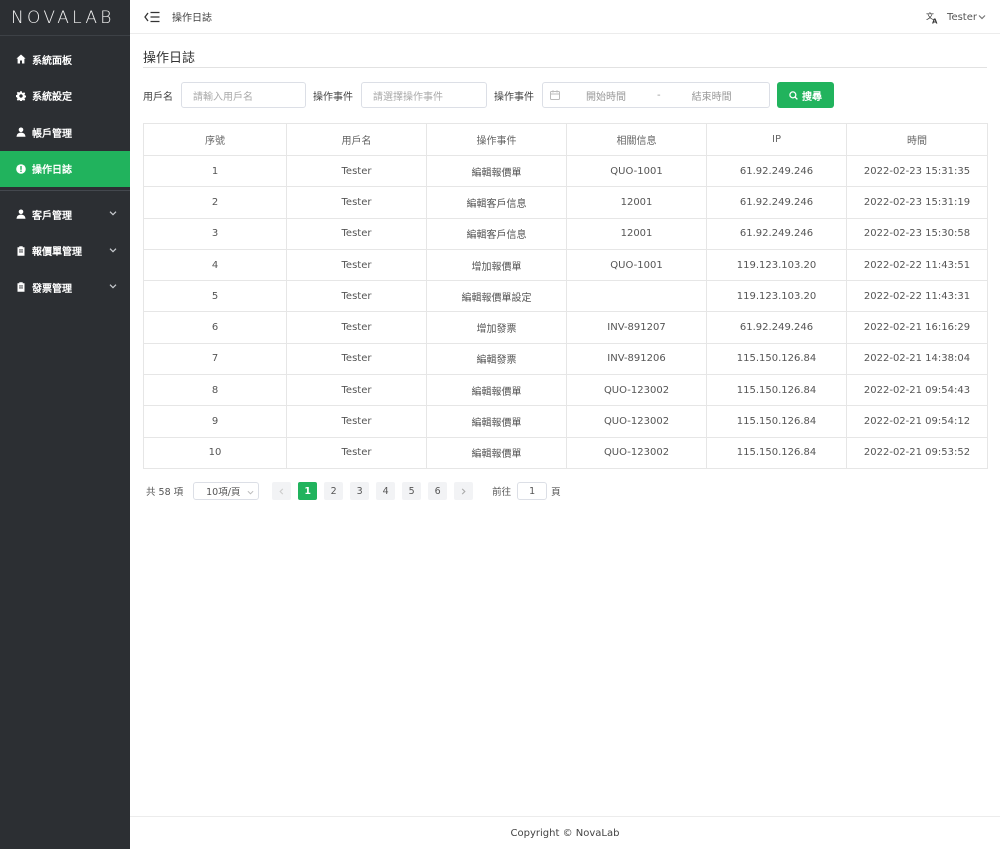  I want to click on user-menu: Tester, so click(966, 17).